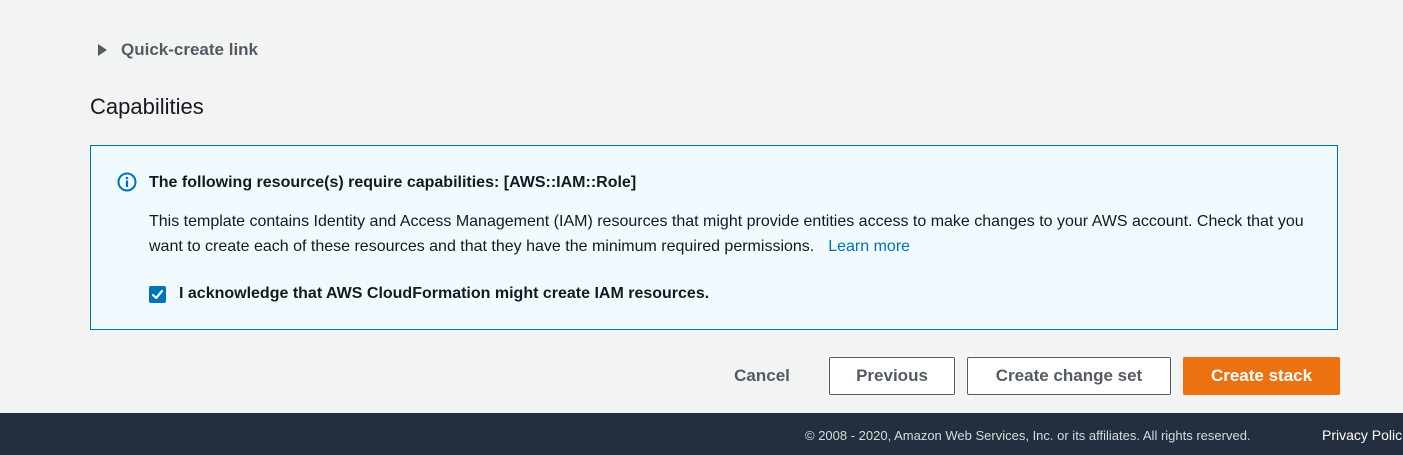 This screenshot has height=455, width=1403. I want to click on cancel-button: Cancel, so click(762, 376).